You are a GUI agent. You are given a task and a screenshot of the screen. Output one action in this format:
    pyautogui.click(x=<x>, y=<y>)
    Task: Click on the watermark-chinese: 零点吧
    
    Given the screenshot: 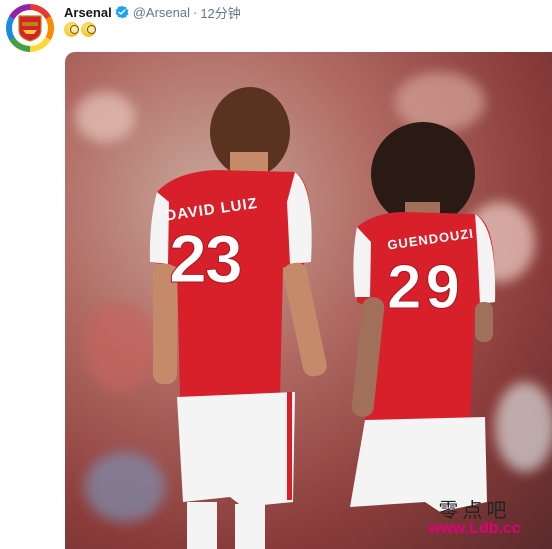 What is the action you would take?
    pyautogui.click(x=474, y=510)
    